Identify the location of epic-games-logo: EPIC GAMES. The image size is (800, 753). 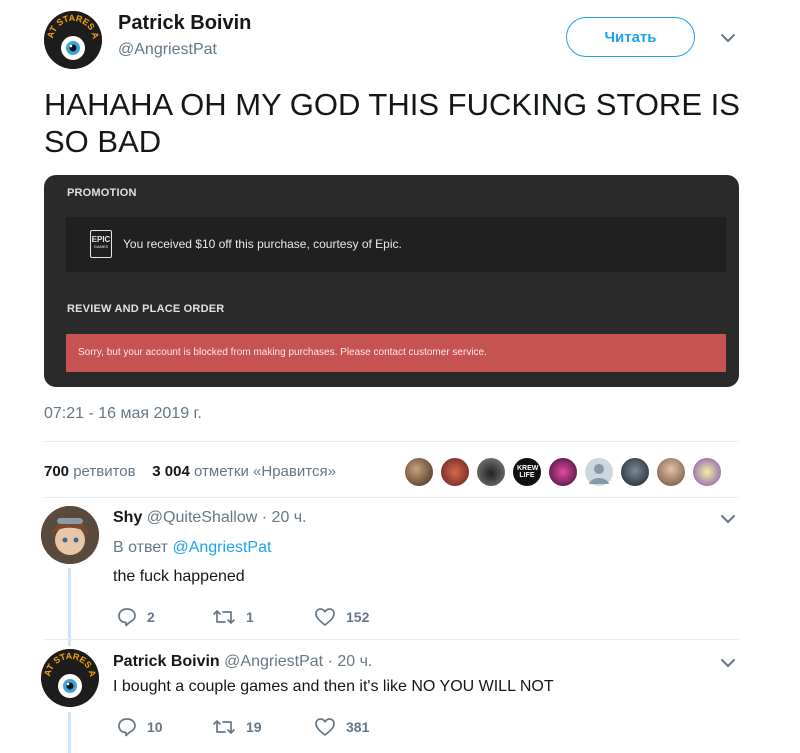
(101, 244).